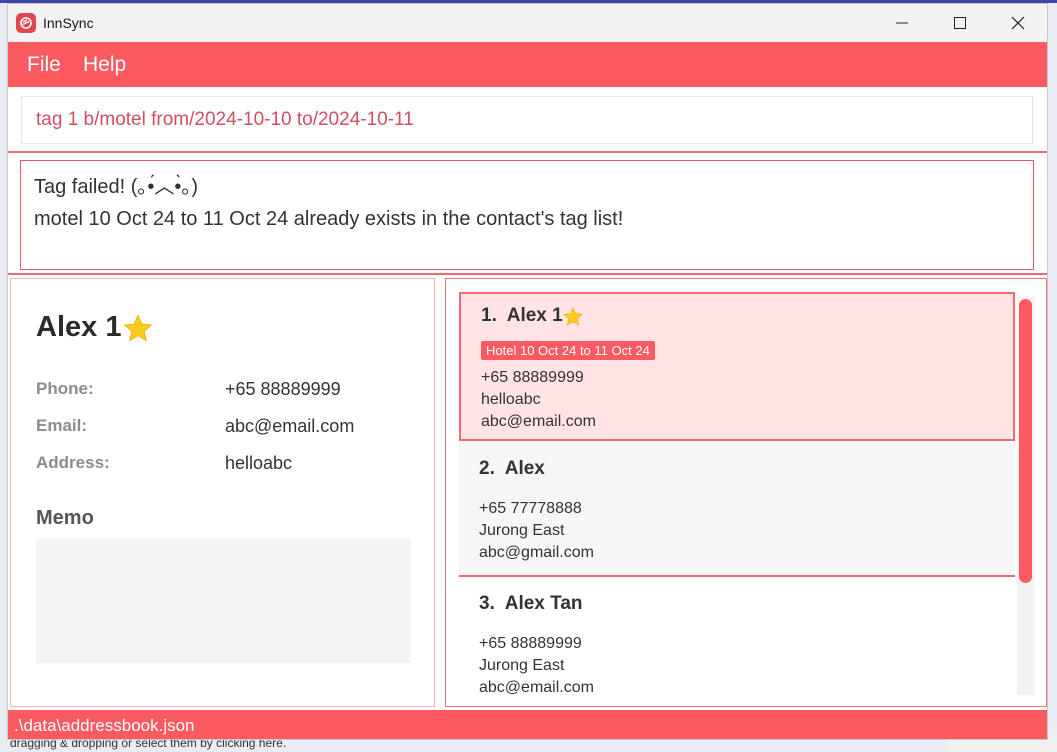 This screenshot has height=752, width=1057. I want to click on card-title: 1. Alex 1, so click(522, 316).